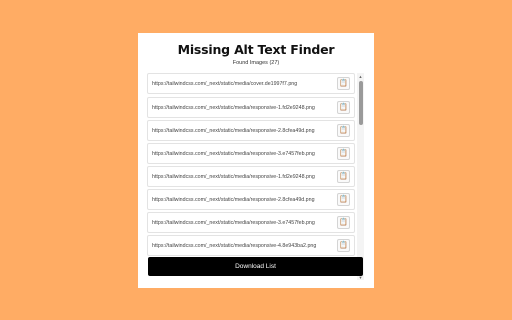  Describe the element at coordinates (360, 103) in the screenshot. I see `scrollbar-thumb` at that location.